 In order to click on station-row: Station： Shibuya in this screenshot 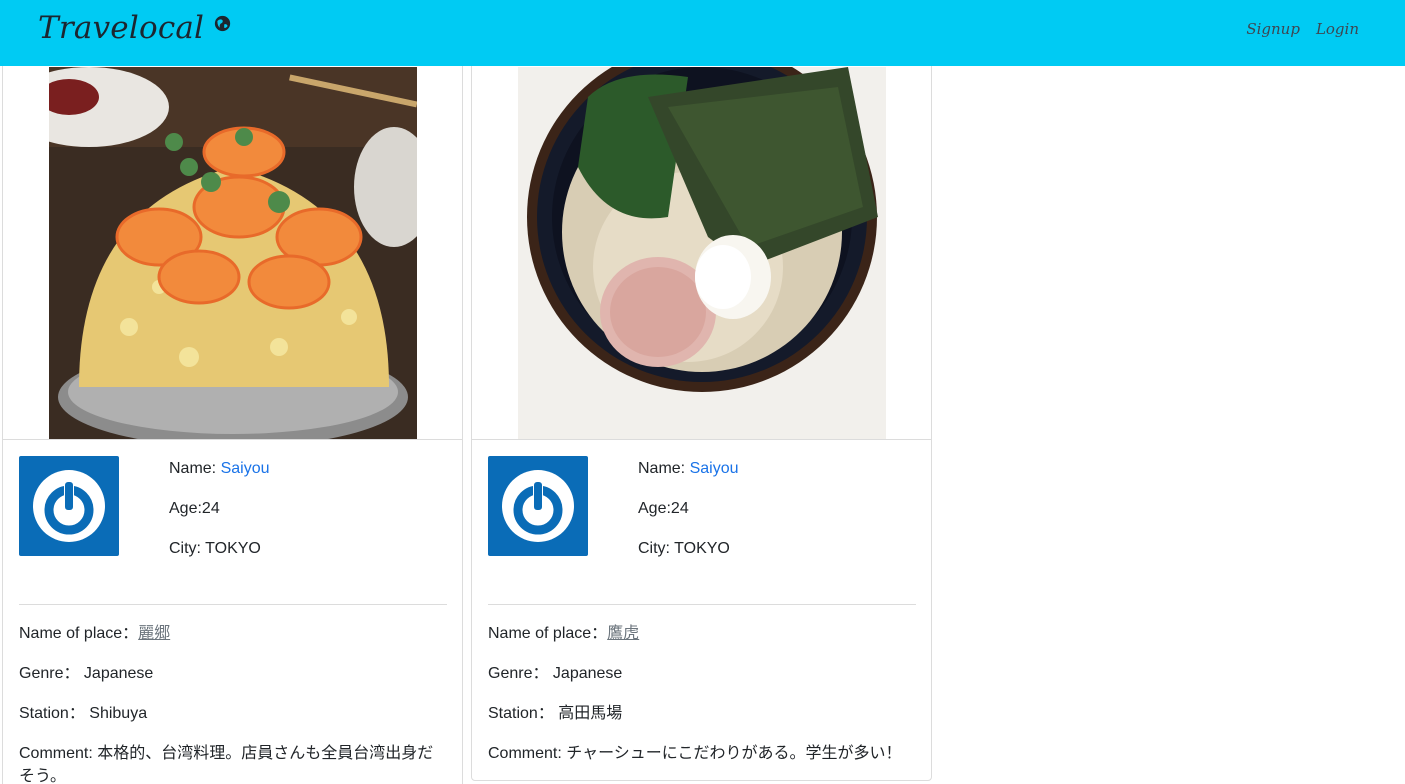, I will do `click(234, 713)`.